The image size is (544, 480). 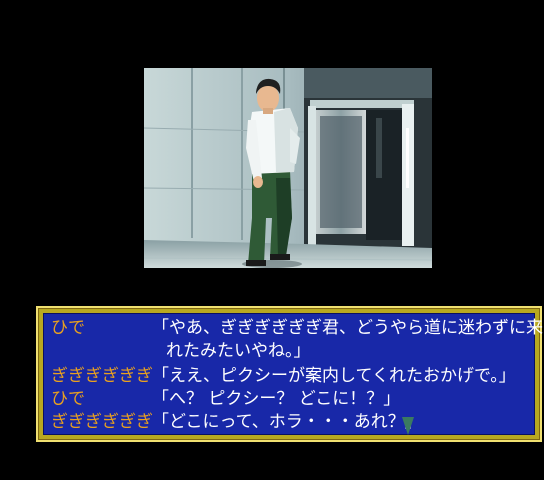 What do you see at coordinates (238, 351) in the screenshot?
I see `speech-text: れたみたいやね。」` at bounding box center [238, 351].